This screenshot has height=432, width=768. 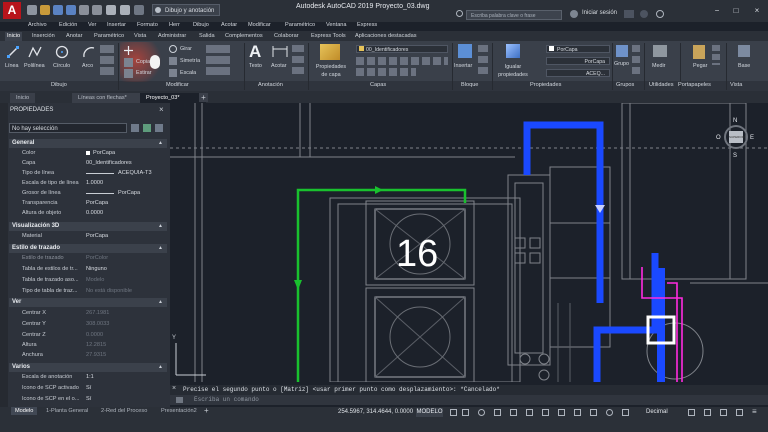 I want to click on dimension-button: Acotar, so click(x=279, y=66).